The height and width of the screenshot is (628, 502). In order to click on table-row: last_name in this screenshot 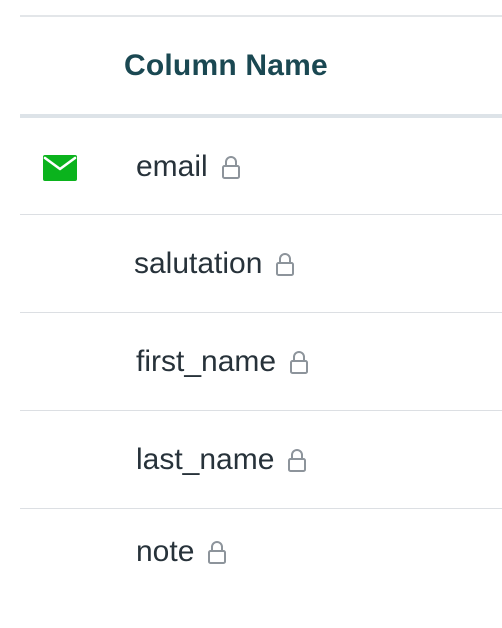, I will do `click(261, 460)`.